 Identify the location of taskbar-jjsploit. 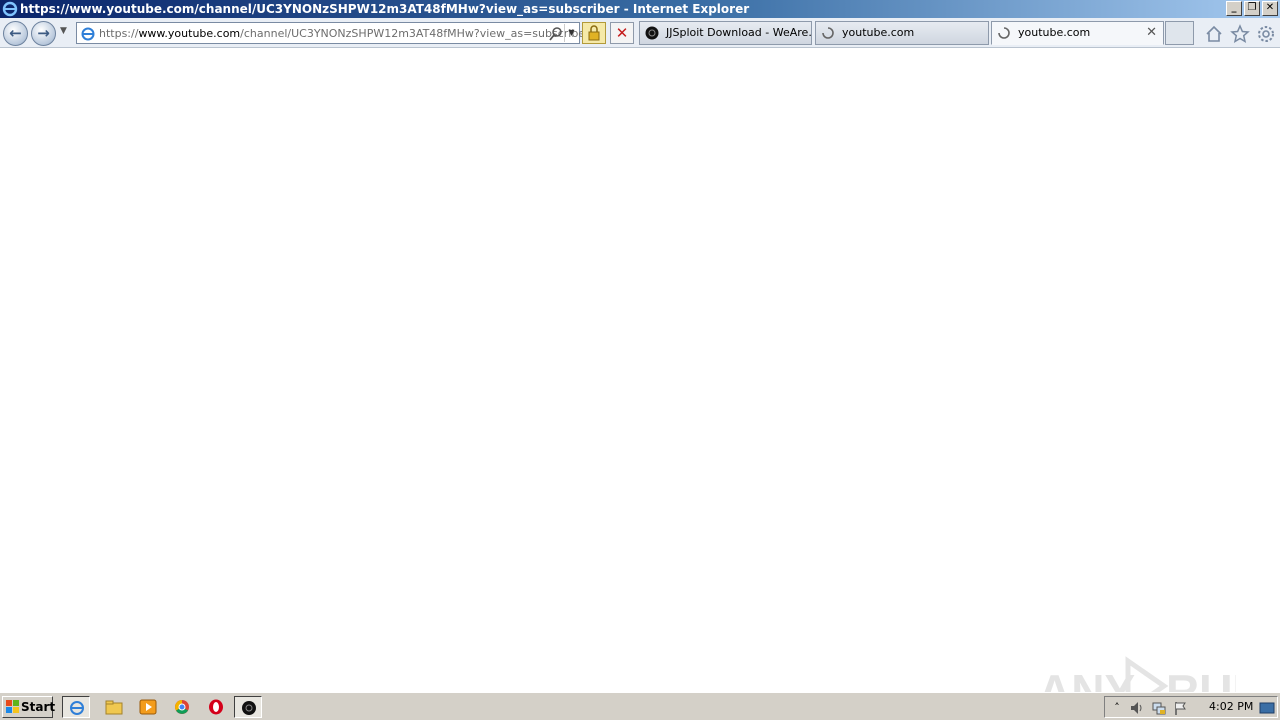
(248, 707).